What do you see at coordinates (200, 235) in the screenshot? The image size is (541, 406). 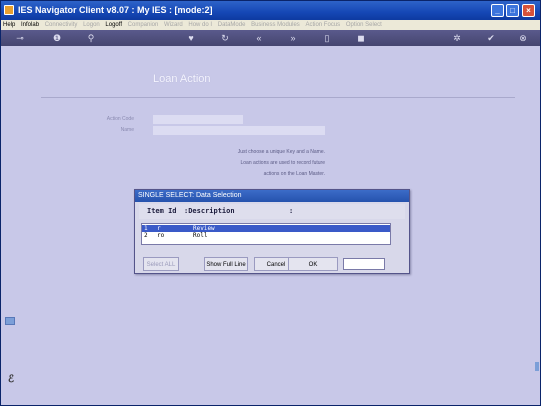 I see `row-description: Roll` at bounding box center [200, 235].